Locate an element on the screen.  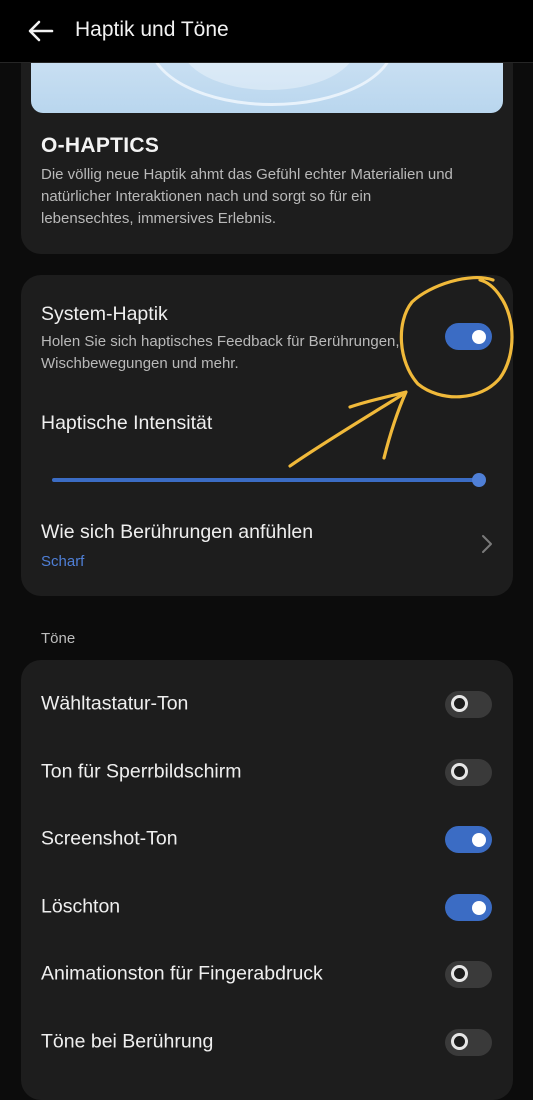
tone-row-delete: Löschton is located at coordinates (267, 907).